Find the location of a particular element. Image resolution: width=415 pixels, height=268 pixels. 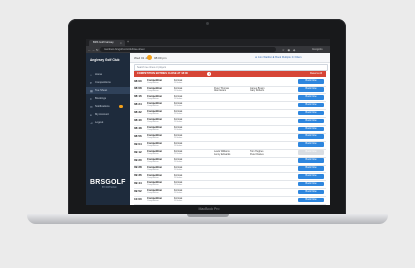

sidebar-item-label: Competitions is located at coordinates (103, 82).